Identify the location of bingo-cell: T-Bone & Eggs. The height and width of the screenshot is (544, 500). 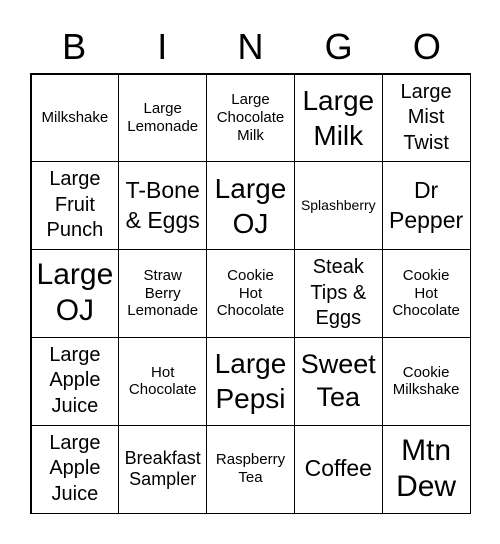
(163, 206).